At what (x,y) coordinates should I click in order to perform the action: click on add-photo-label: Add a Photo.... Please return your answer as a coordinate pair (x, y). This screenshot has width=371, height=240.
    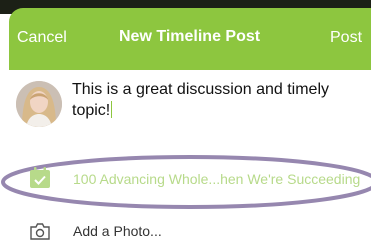
    Looking at the image, I should click on (117, 231).